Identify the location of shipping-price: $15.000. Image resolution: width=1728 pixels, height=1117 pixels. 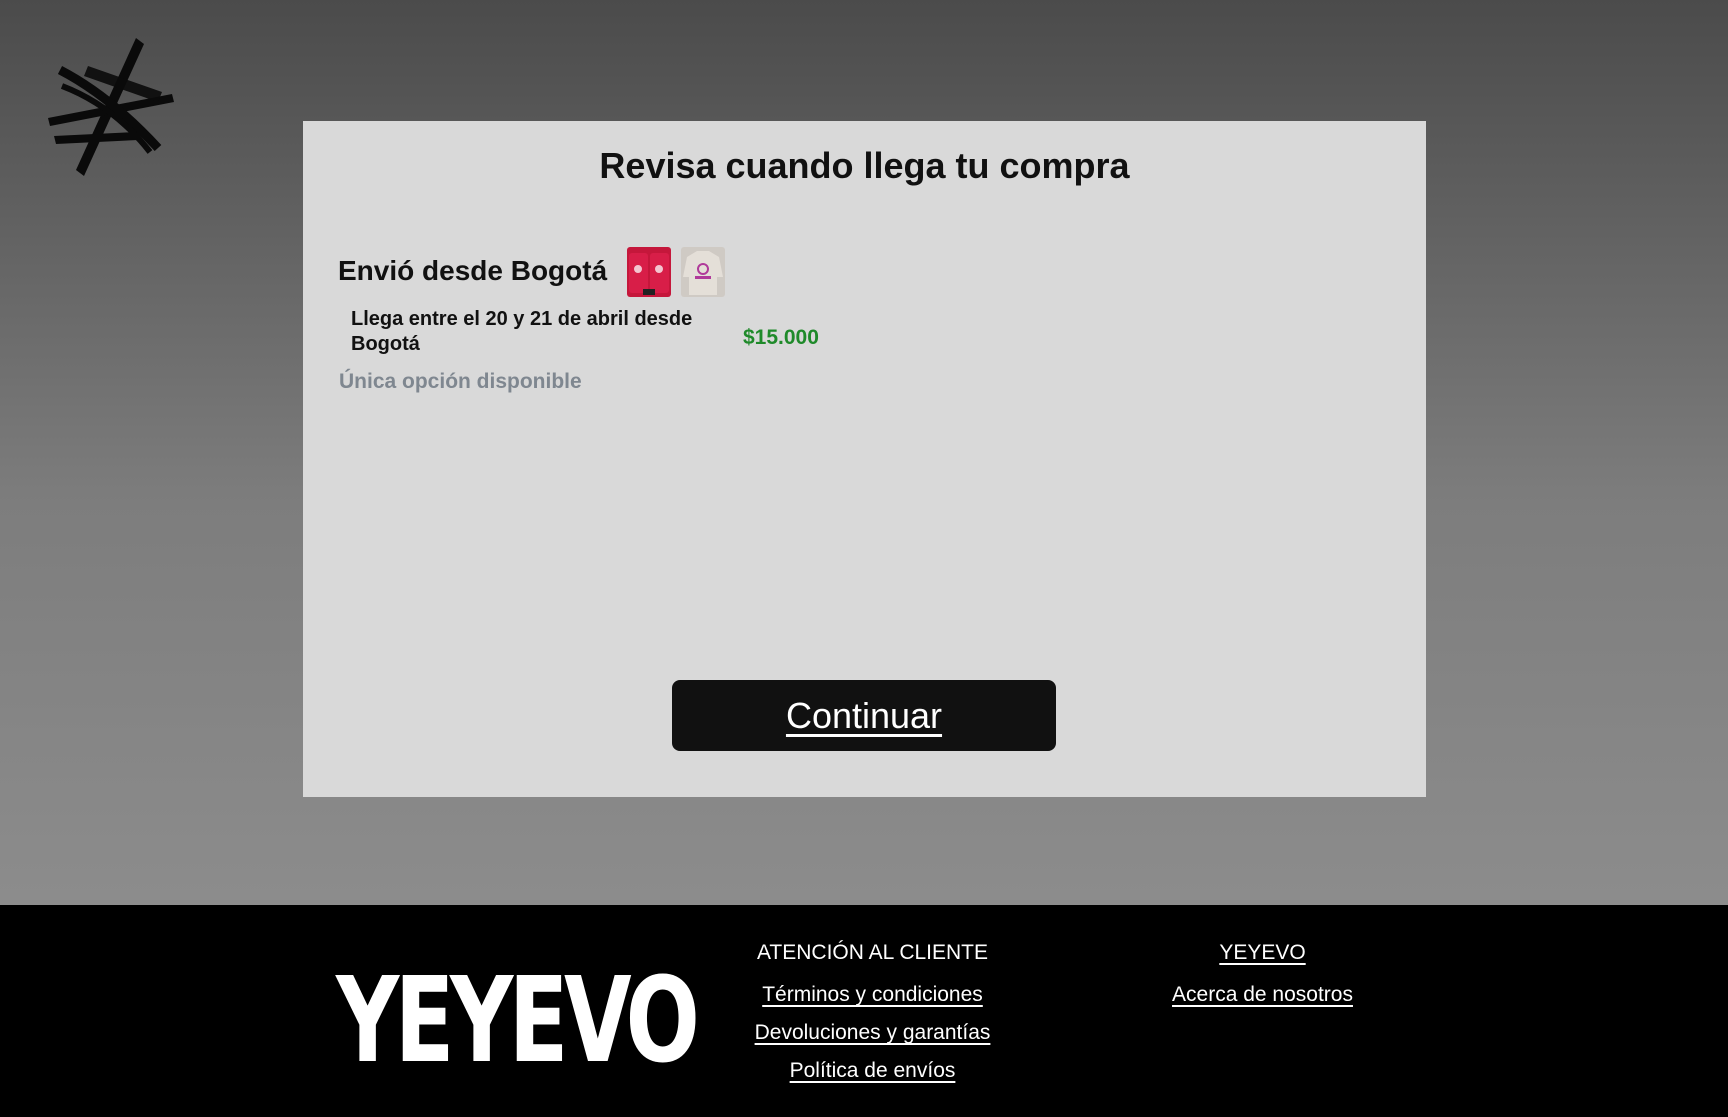
(781, 337).